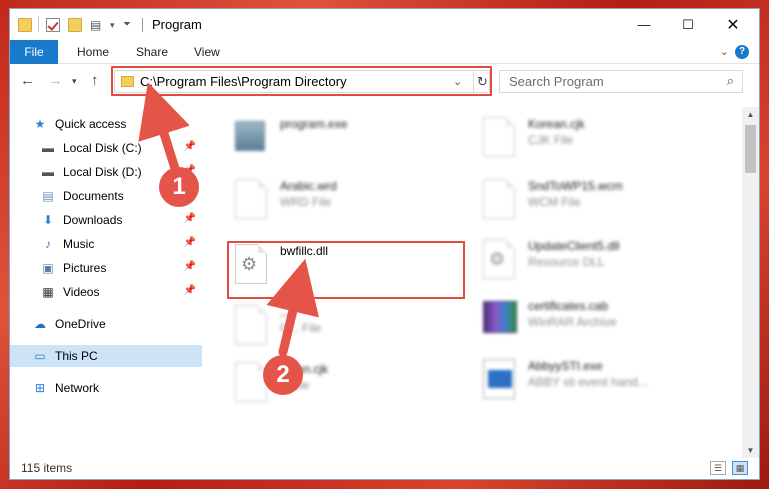 The height and width of the screenshot is (489, 769). What do you see at coordinates (730, 81) in the screenshot?
I see `search-icon: ⌕` at bounding box center [730, 81].